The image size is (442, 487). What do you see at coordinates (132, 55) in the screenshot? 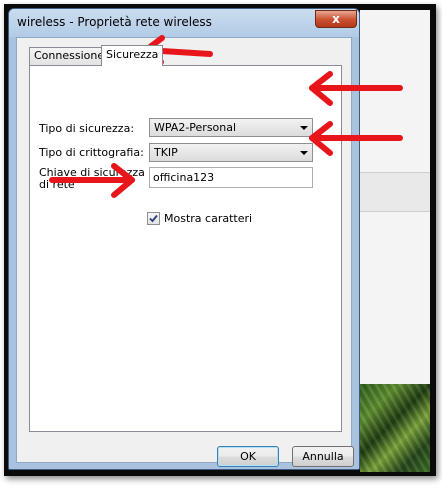
I see `tab-sicurezza: Sicurezza` at bounding box center [132, 55].